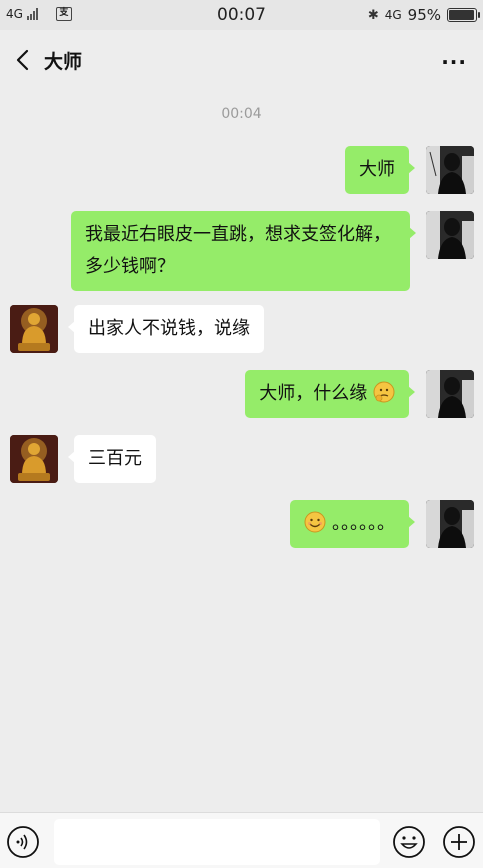 The height and width of the screenshot is (868, 483). What do you see at coordinates (315, 522) in the screenshot?
I see `smile-emoji` at bounding box center [315, 522].